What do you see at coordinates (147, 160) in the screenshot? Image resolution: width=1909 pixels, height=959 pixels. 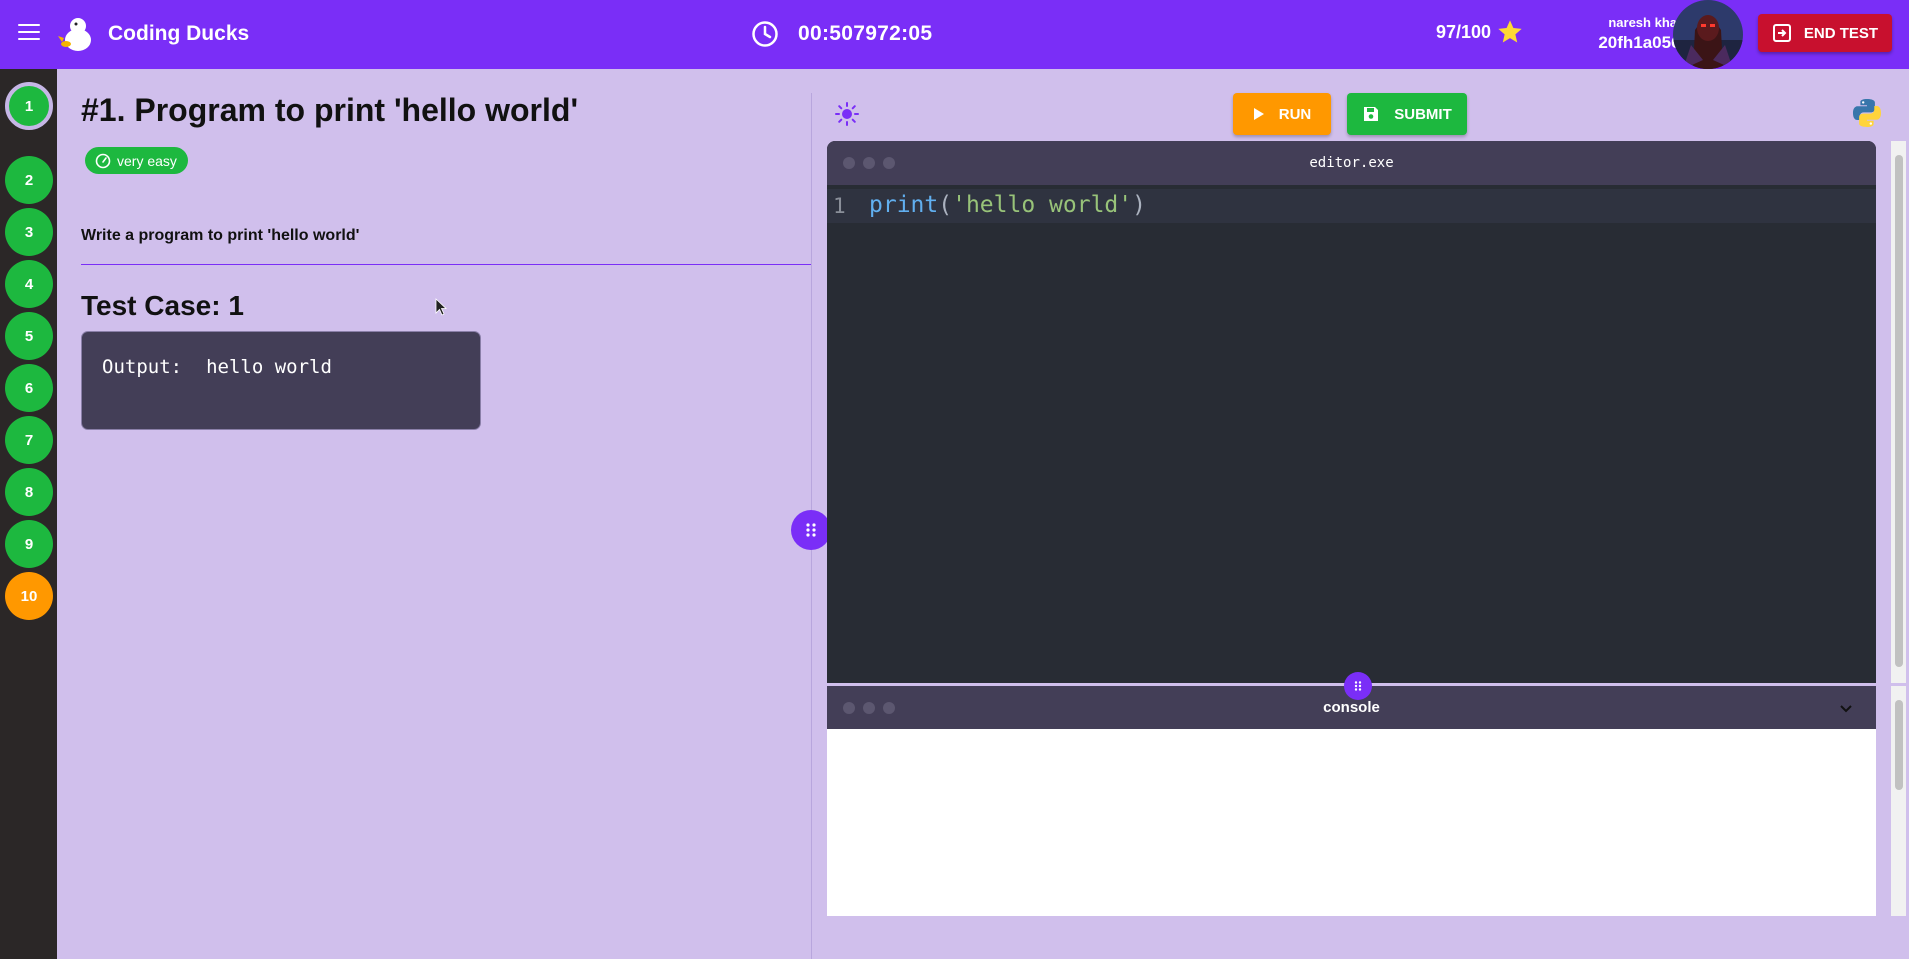 I see `difficulty-label: very easy` at bounding box center [147, 160].